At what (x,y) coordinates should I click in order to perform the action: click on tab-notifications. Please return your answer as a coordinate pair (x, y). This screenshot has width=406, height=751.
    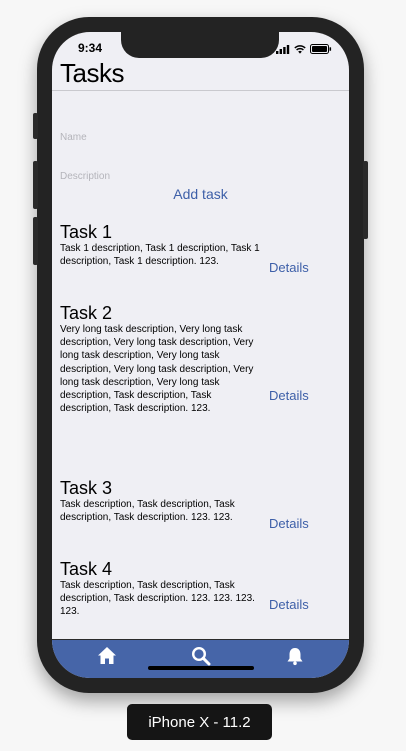
    Looking at the image, I should click on (295, 658).